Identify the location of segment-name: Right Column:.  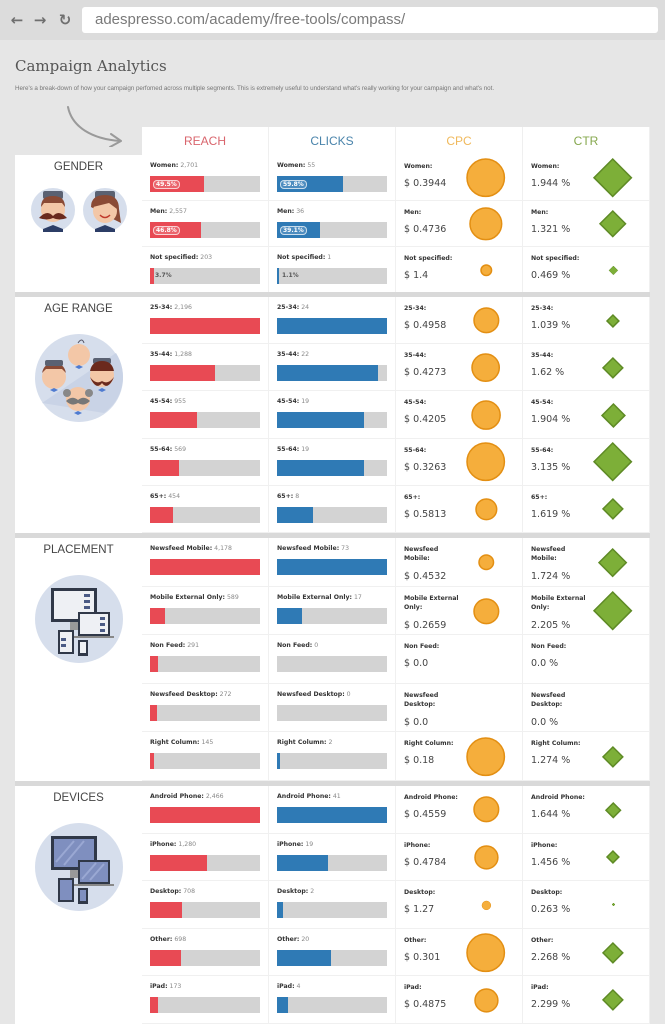
(175, 743).